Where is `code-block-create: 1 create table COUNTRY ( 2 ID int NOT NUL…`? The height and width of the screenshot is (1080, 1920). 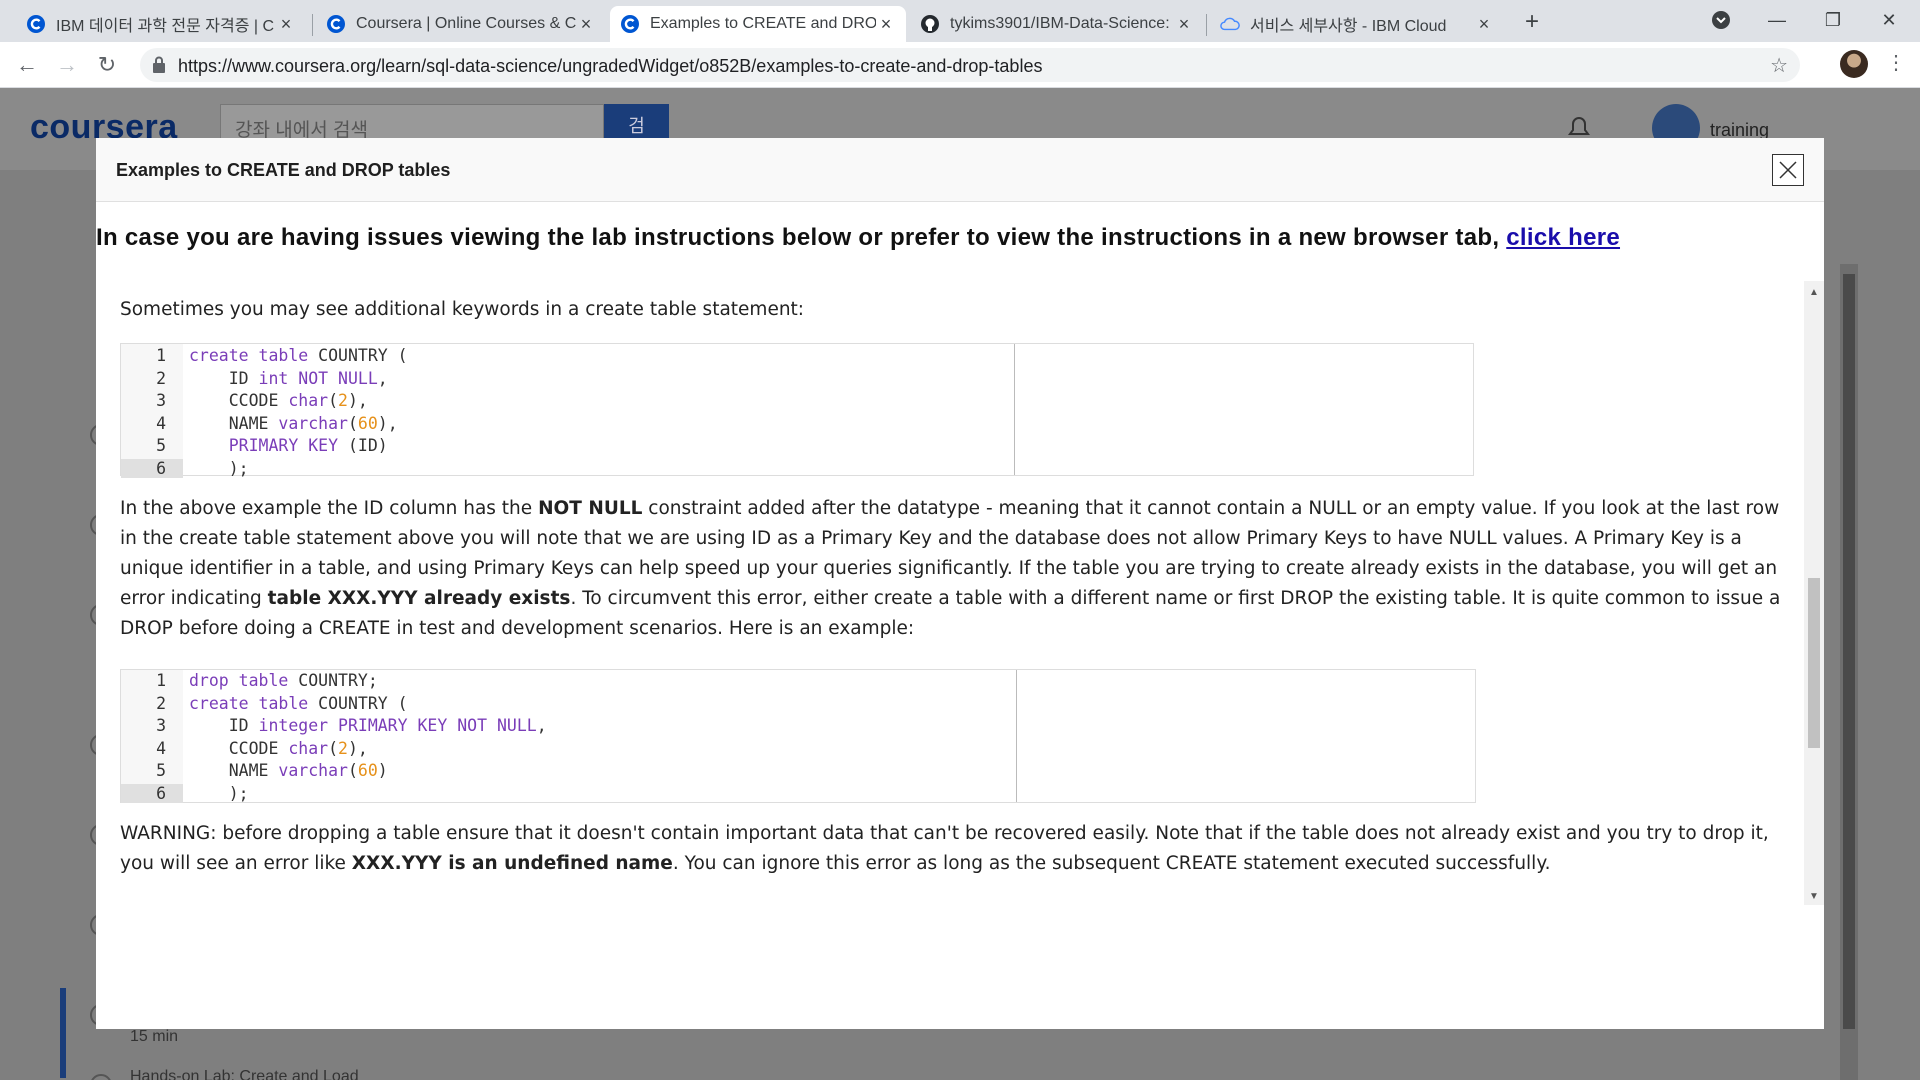
code-block-create: 1 create table COUNTRY ( 2 ID int NOT NUL… is located at coordinates (797, 410).